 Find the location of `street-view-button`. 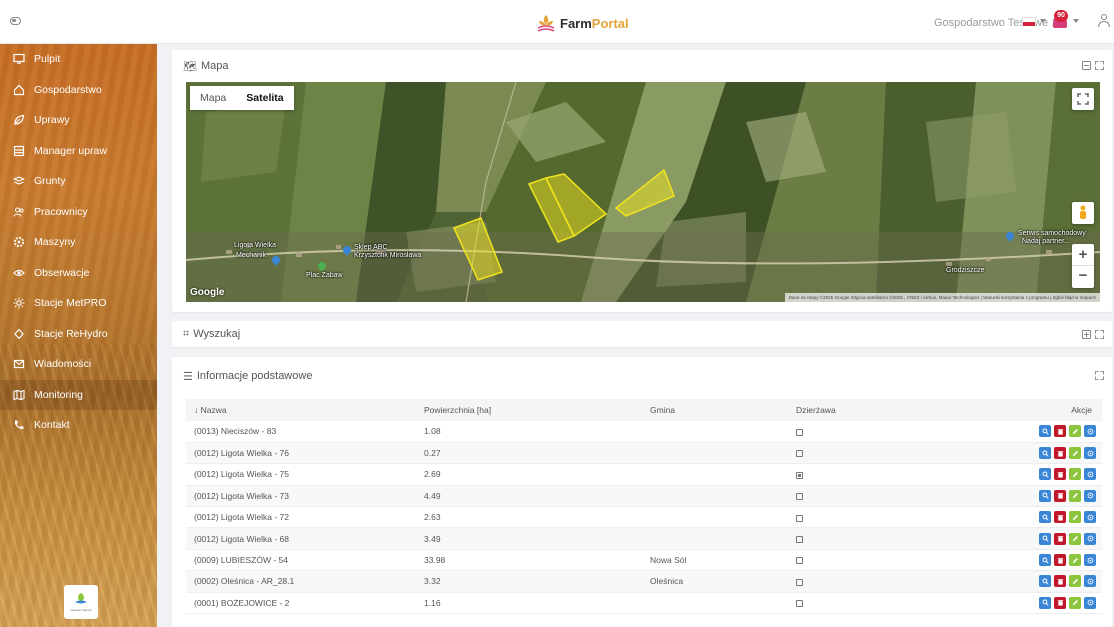

street-view-button is located at coordinates (1083, 213).